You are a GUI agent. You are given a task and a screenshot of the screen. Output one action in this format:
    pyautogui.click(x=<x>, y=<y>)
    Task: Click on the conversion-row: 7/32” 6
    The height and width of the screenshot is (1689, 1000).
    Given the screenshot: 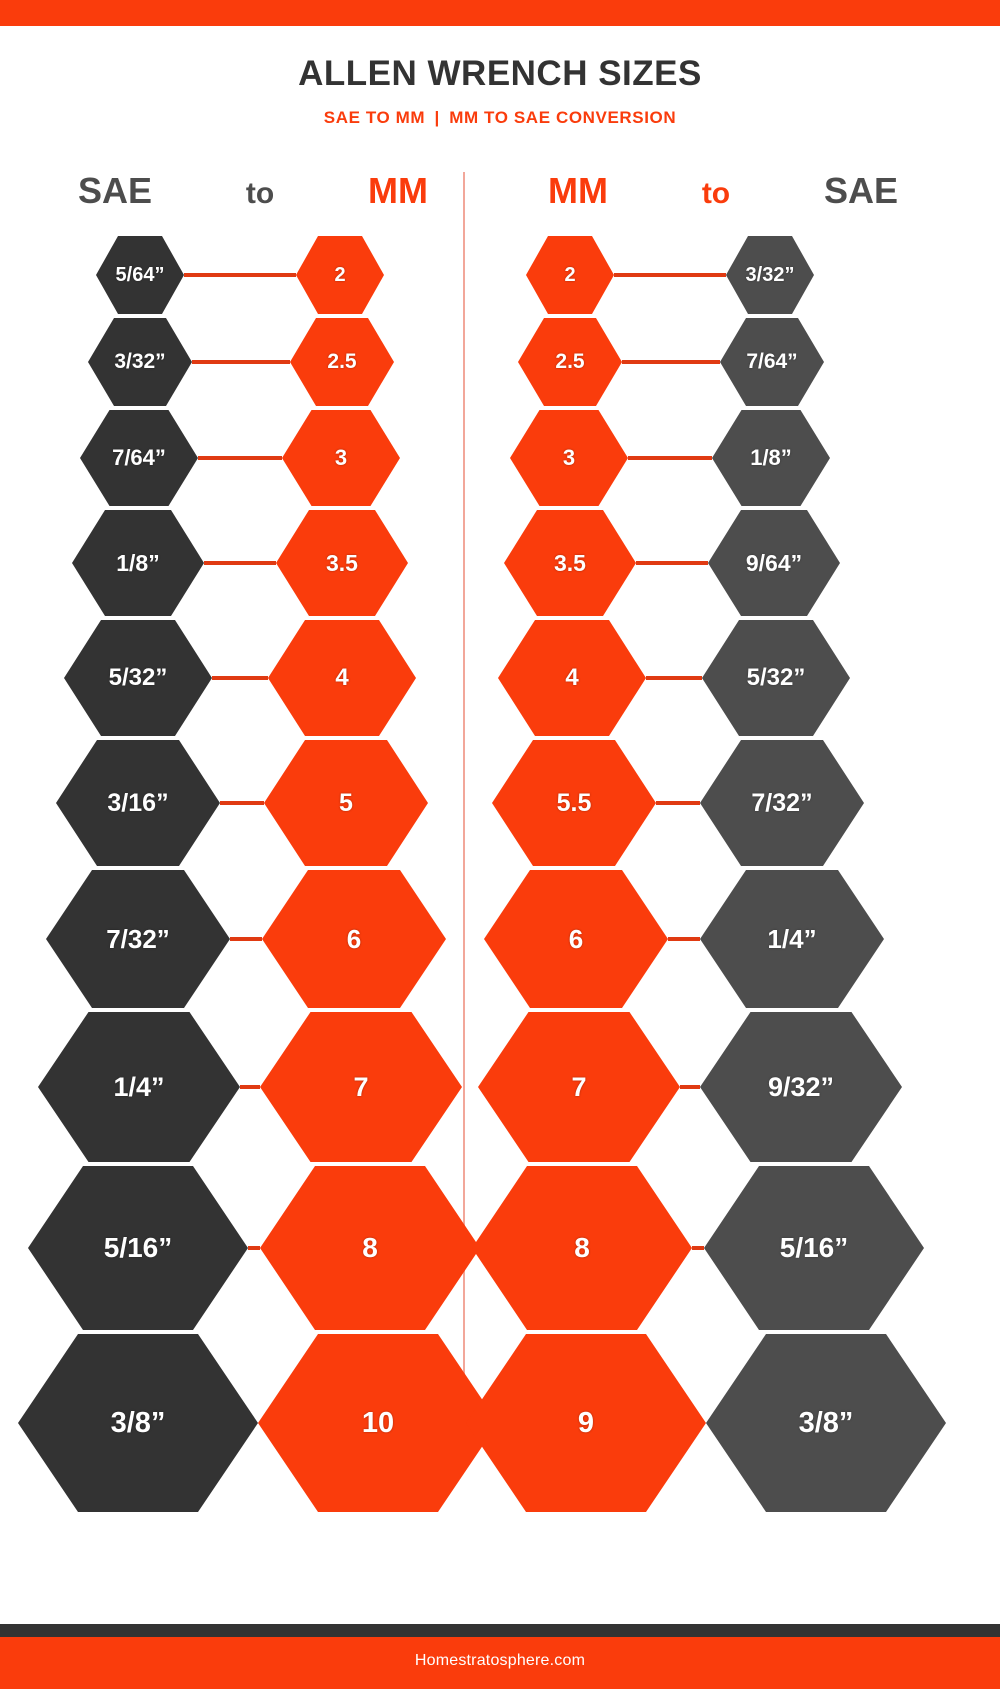 What is the action you would take?
    pyautogui.click(x=231, y=939)
    